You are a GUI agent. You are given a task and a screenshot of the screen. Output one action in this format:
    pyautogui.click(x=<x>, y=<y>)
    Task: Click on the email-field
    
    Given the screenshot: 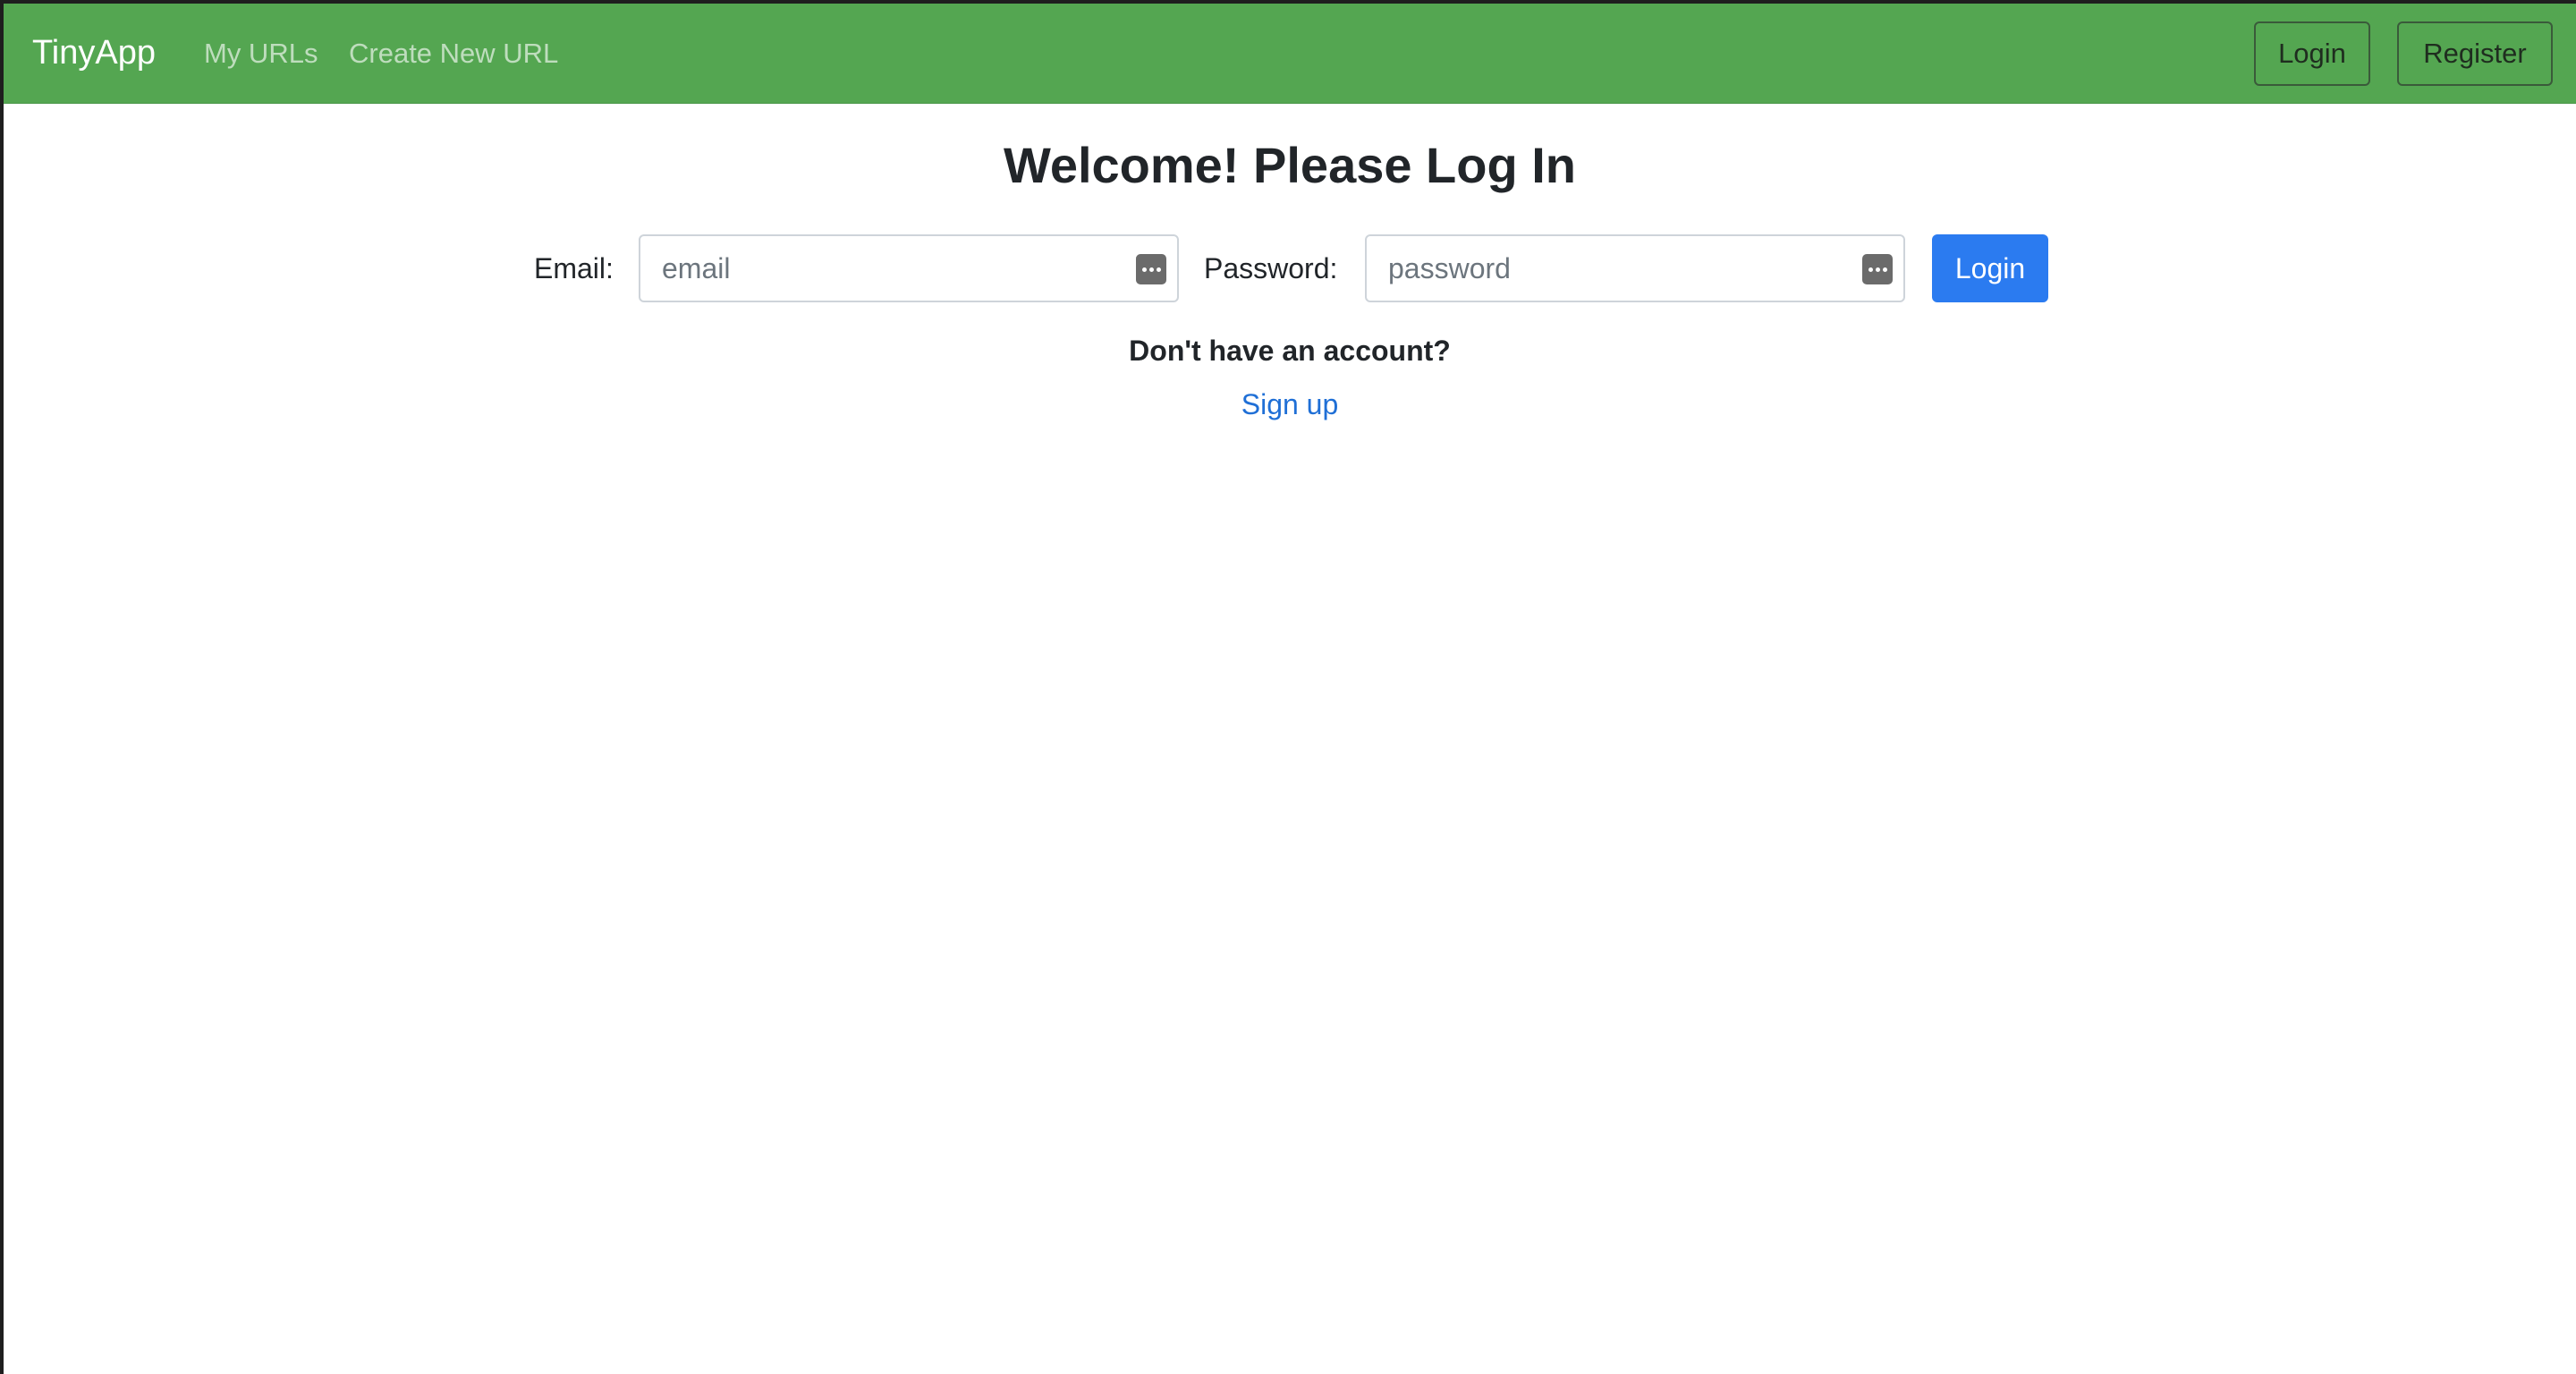 What is the action you would take?
    pyautogui.click(x=909, y=268)
    